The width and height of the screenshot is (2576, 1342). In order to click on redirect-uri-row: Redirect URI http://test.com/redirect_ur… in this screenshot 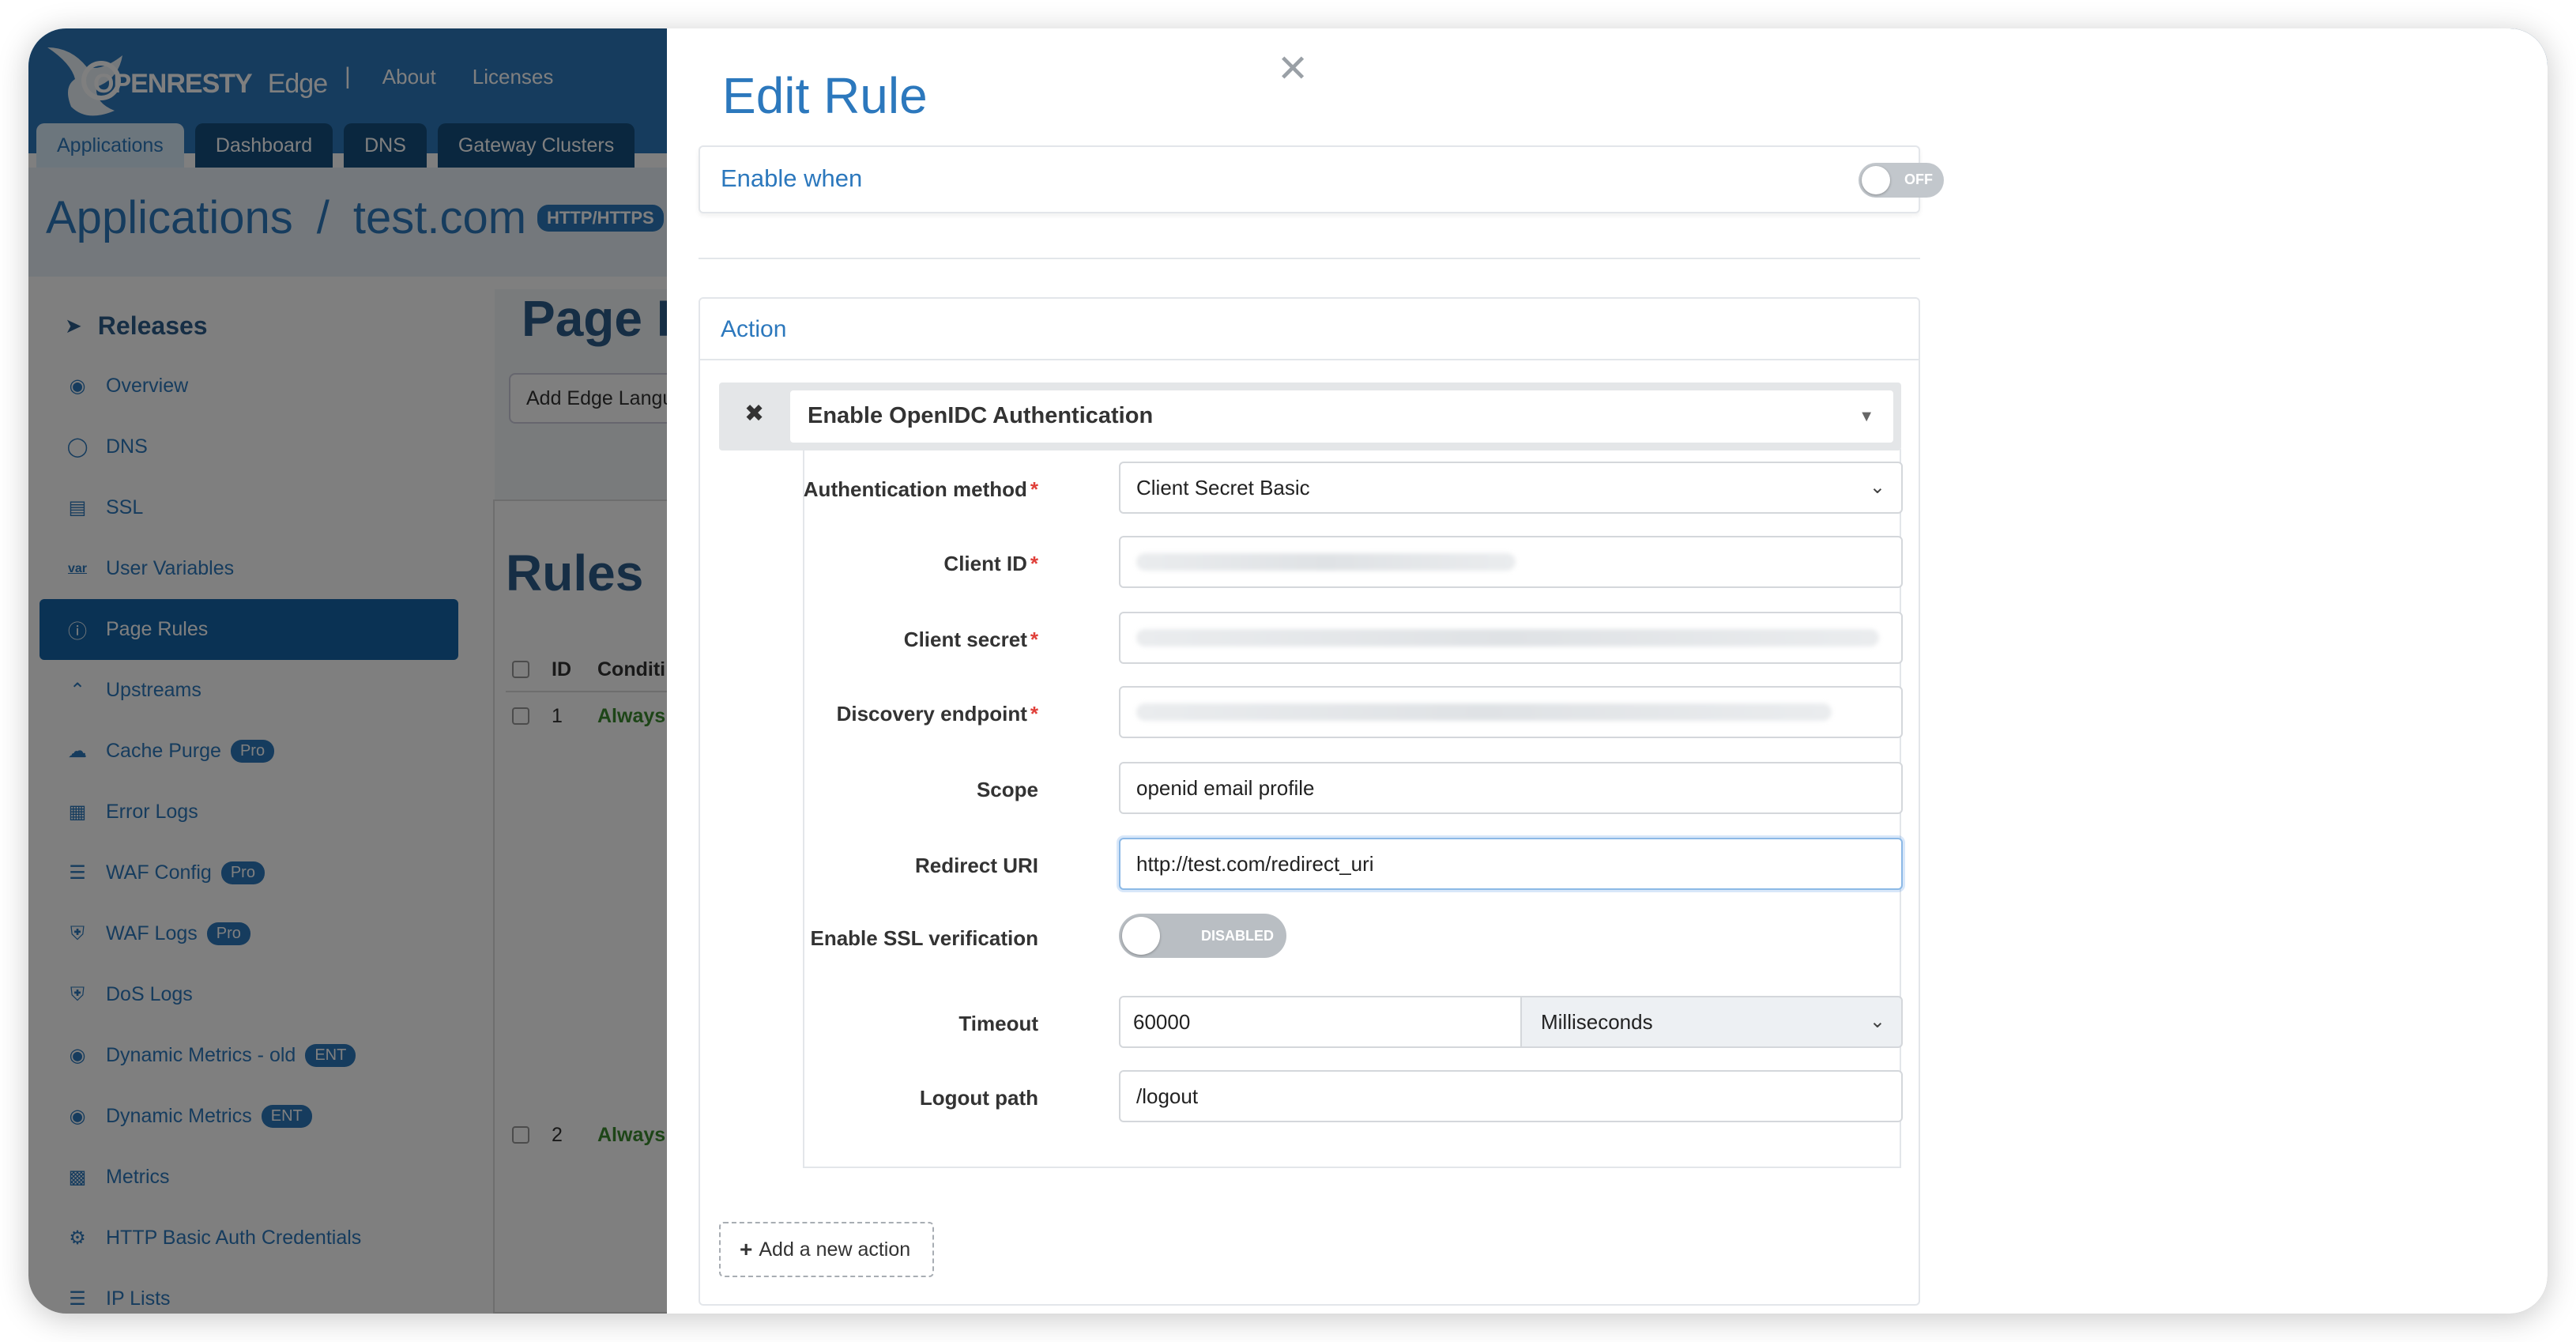, I will do `click(1353, 865)`.